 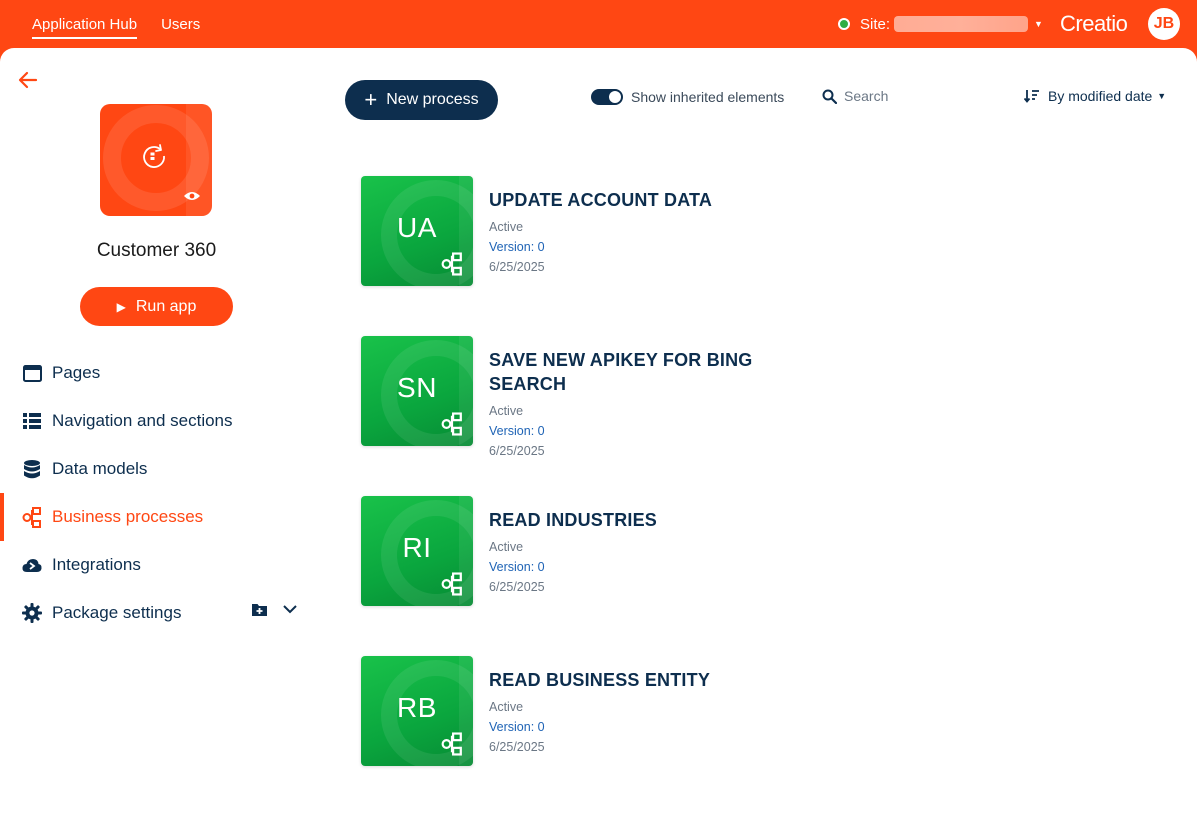 I want to click on sidebar-item-integrations: Integrations, so click(x=156, y=565).